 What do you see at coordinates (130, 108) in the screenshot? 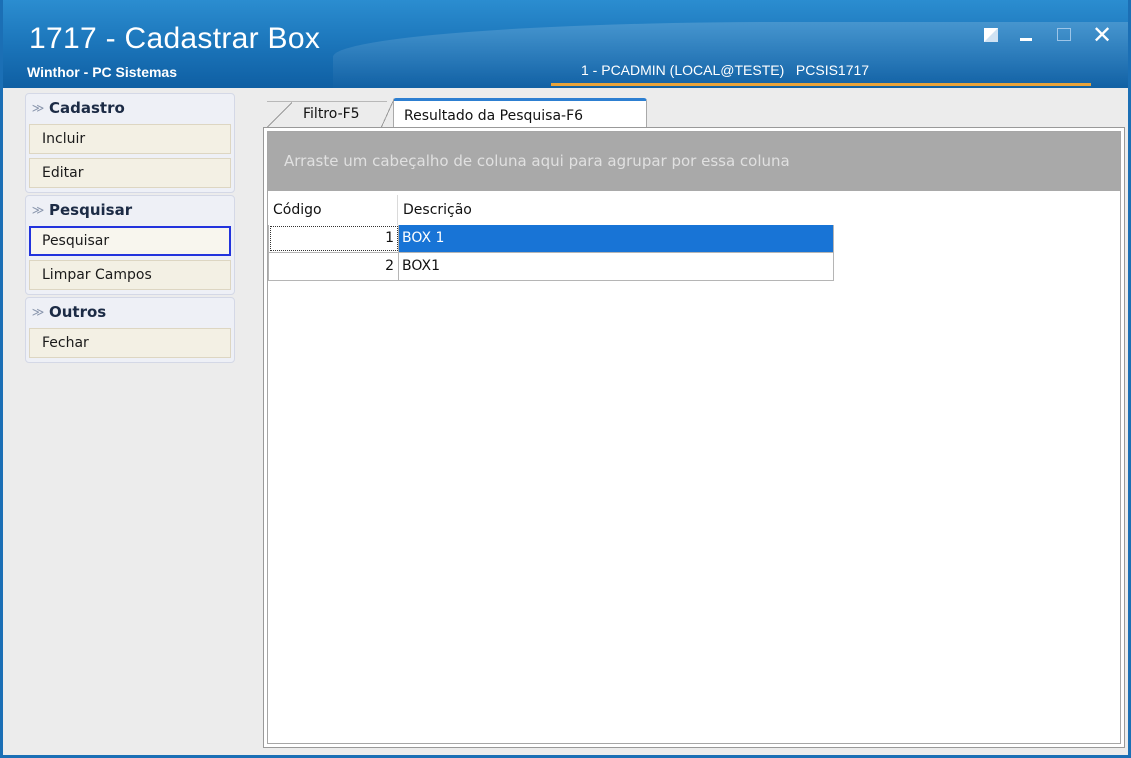
I see `group-header-cadastro: ≫ Cadastro` at bounding box center [130, 108].